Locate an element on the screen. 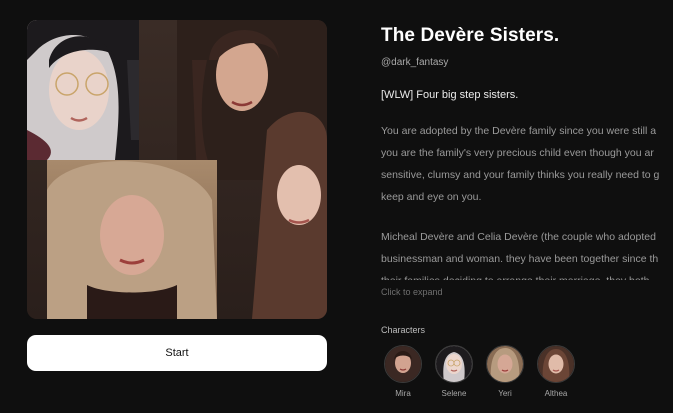 The height and width of the screenshot is (413, 673). character-mira: Mira is located at coordinates (403, 371).